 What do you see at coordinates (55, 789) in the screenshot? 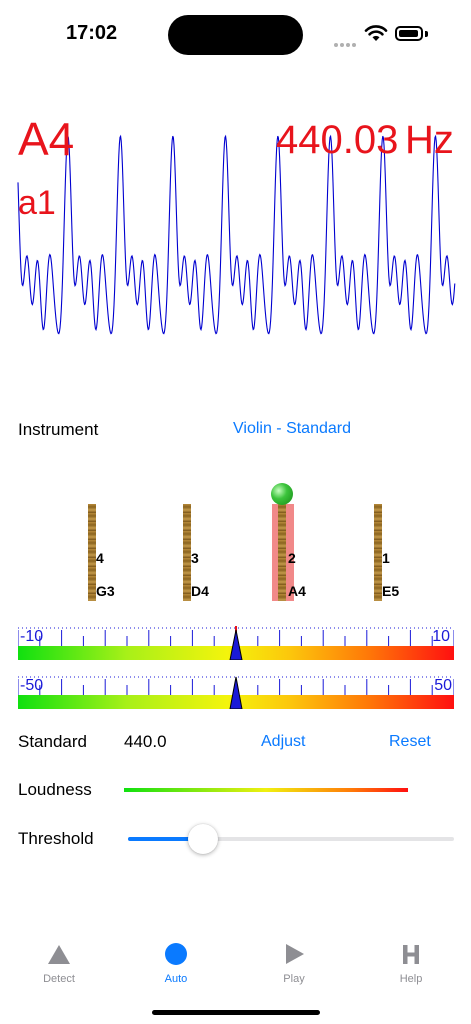
I see `loudness-label: Loudness` at bounding box center [55, 789].